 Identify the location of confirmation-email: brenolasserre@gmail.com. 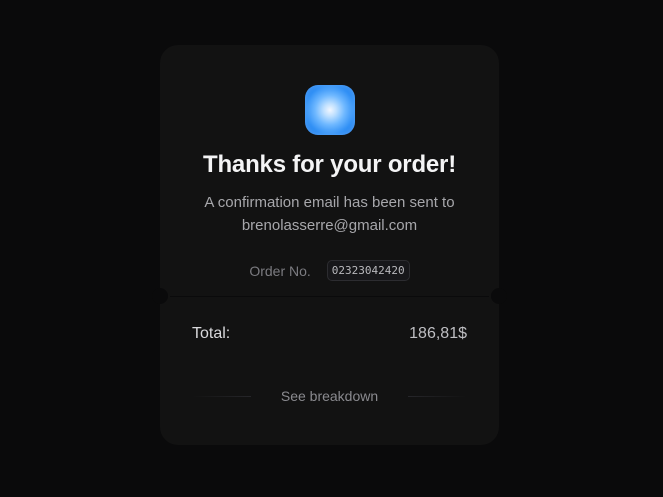
(329, 225).